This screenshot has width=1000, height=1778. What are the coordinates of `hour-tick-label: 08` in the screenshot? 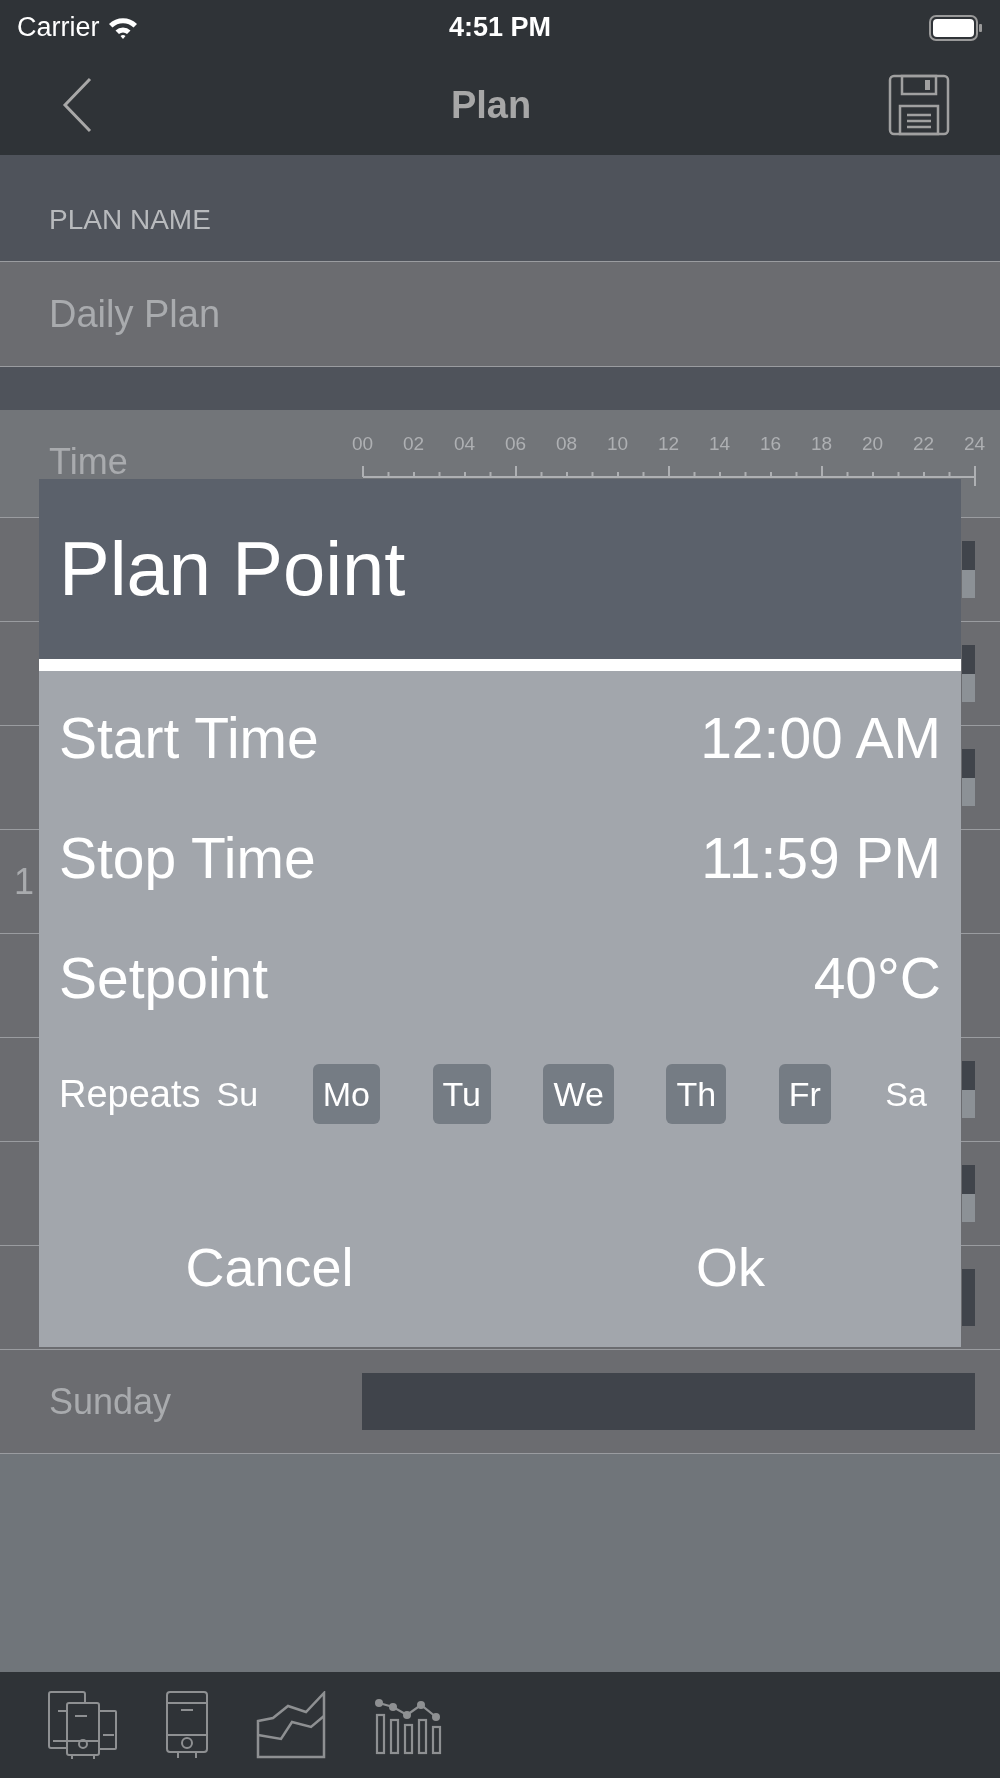 It's located at (566, 444).